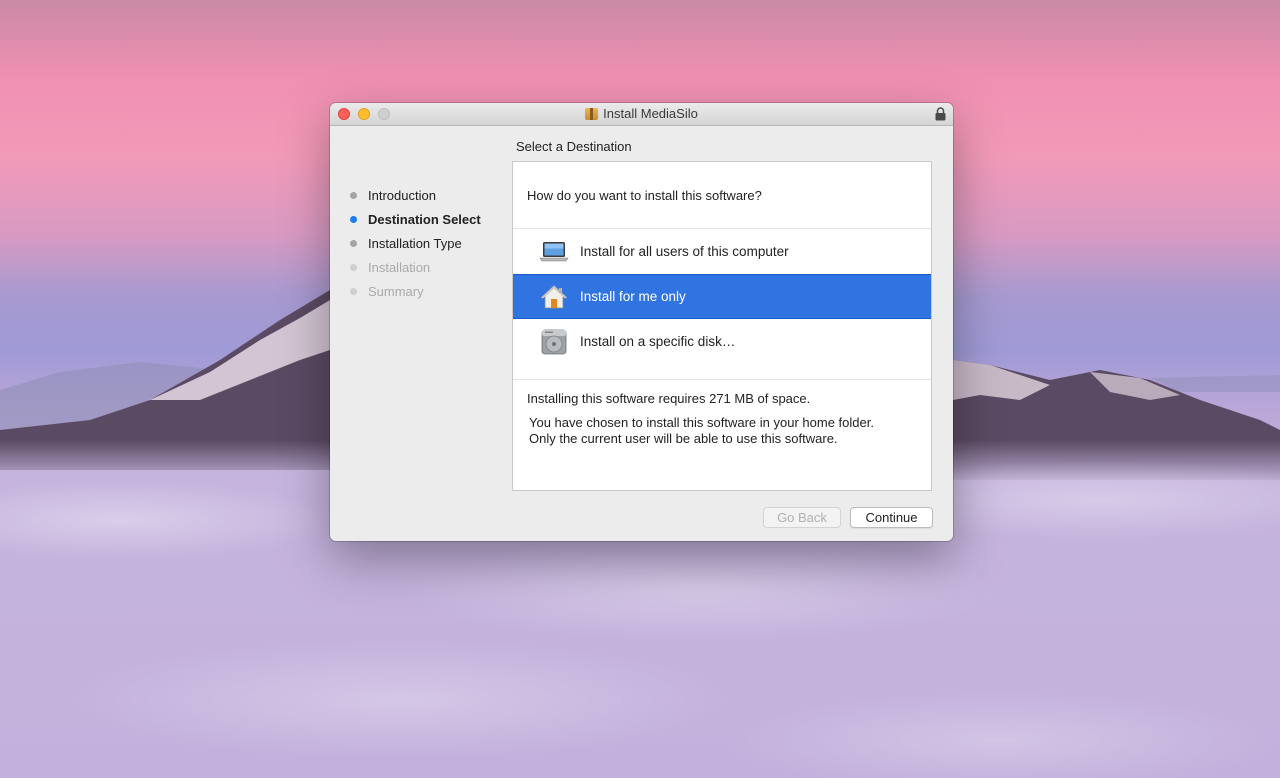 The image size is (1280, 778). I want to click on laptop-icon, so click(554, 252).